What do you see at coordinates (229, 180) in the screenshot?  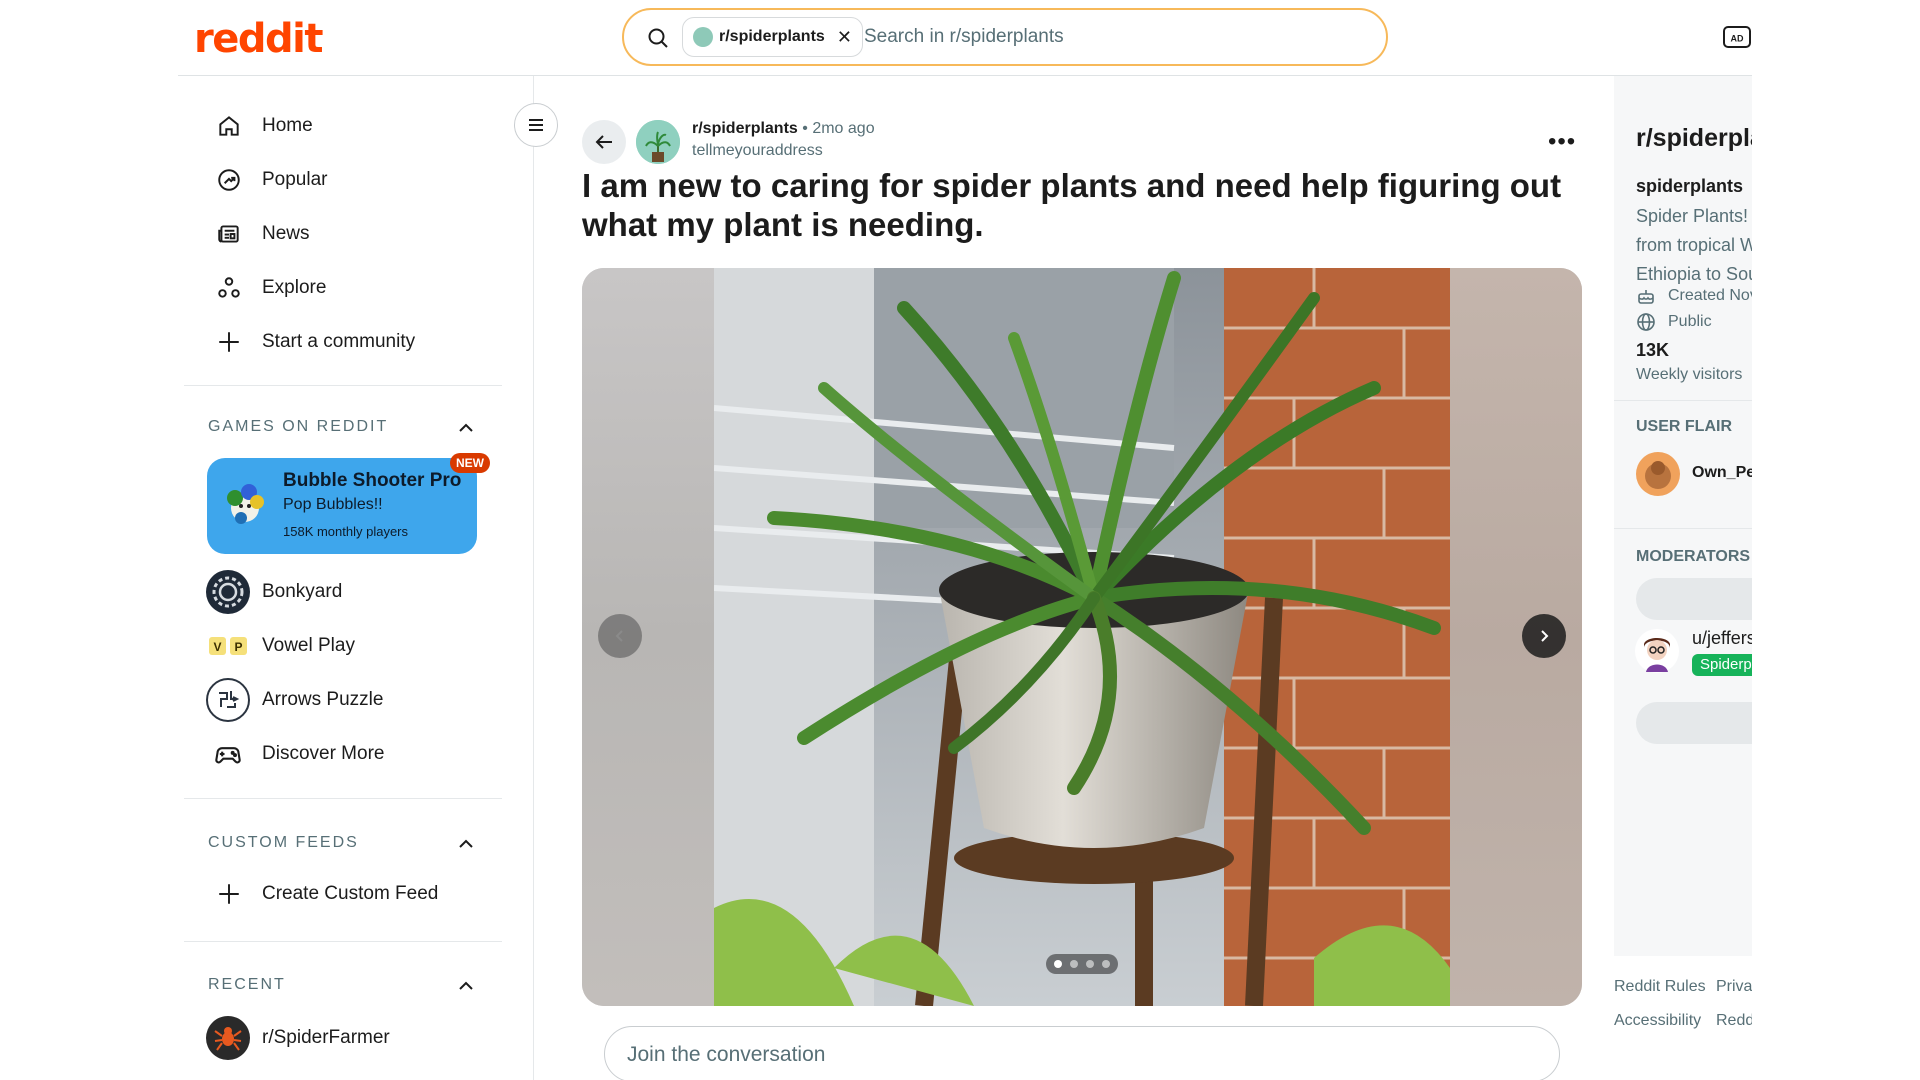 I see `popular-icon` at bounding box center [229, 180].